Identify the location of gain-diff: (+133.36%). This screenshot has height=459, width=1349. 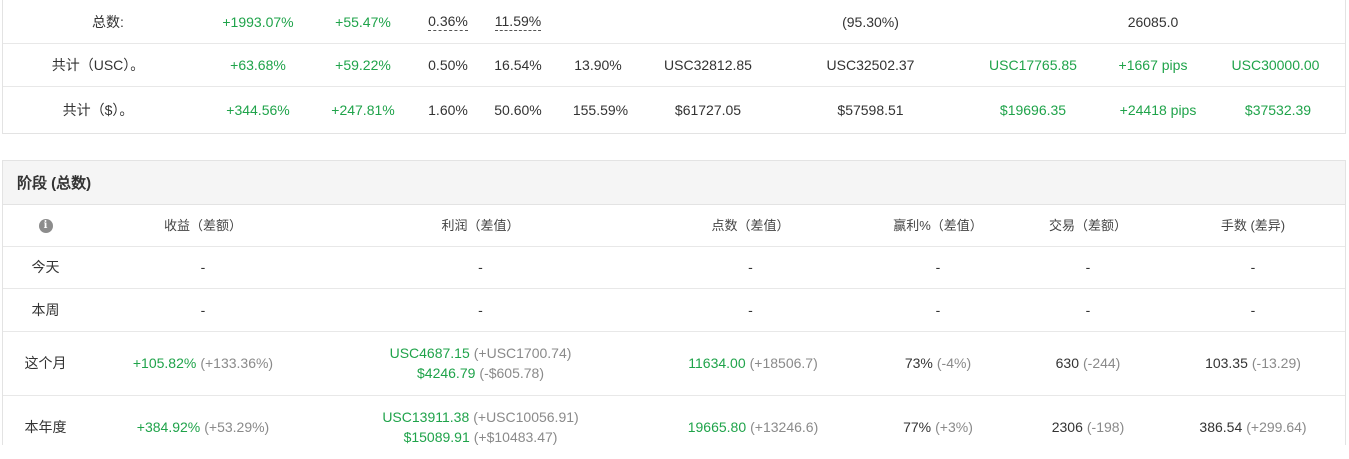
(237, 363).